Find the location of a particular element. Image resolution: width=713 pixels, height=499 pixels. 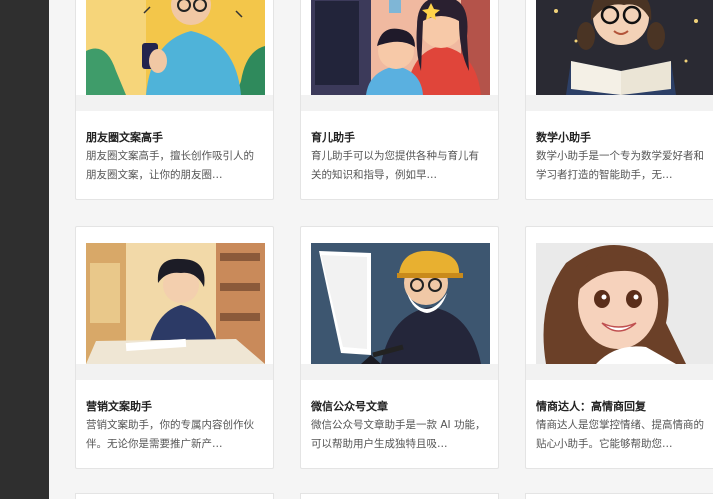

mother-child-computer-illustration is located at coordinates (400, 47).